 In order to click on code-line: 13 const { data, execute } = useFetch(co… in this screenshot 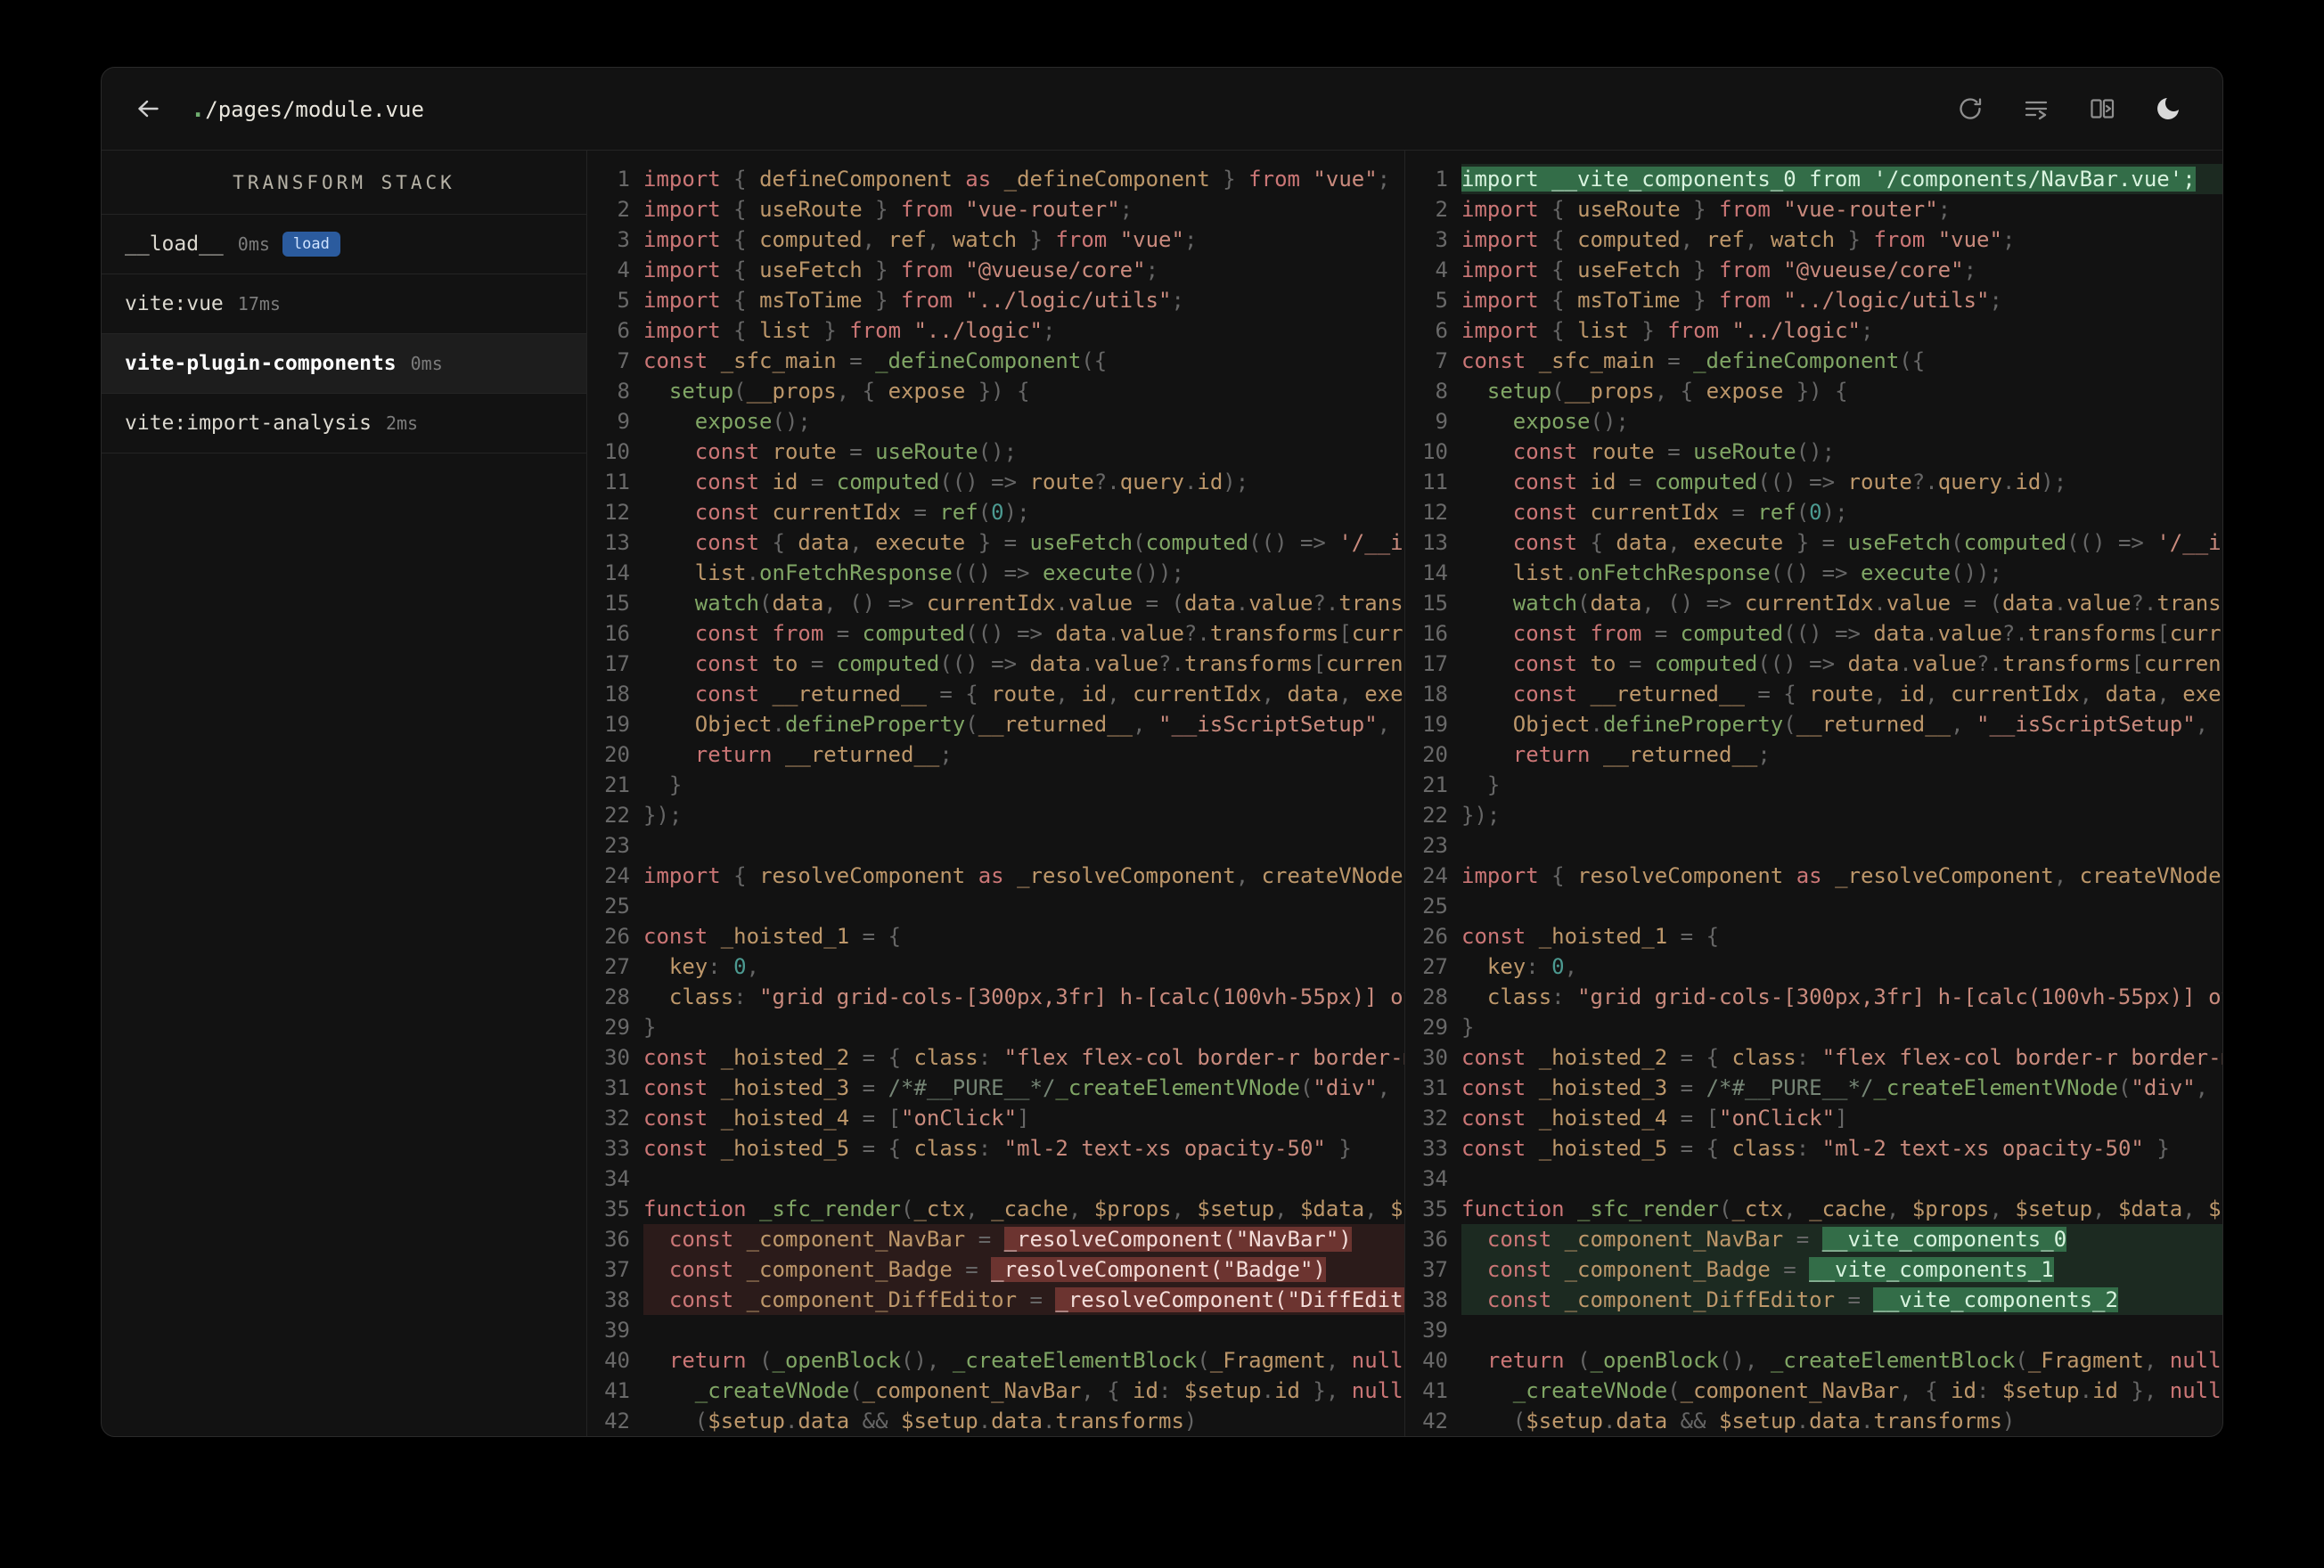, I will do `click(1813, 542)`.